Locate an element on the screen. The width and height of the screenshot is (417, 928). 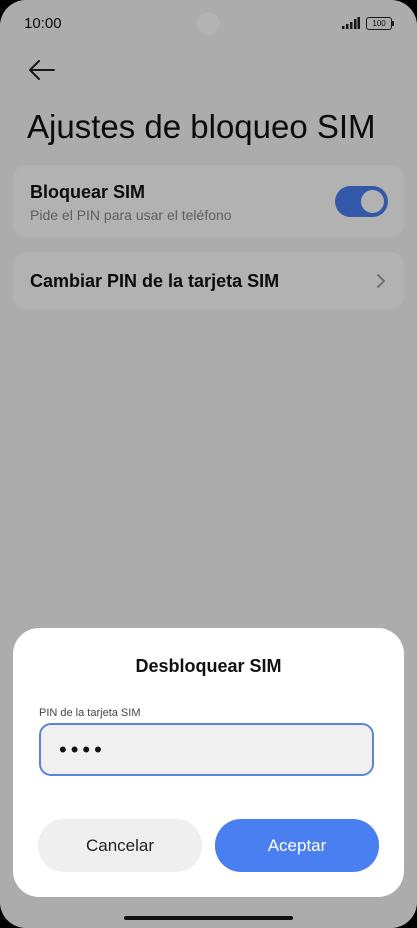
pin-field-label: PIN de la tarjeta SIM is located at coordinates (90, 713).